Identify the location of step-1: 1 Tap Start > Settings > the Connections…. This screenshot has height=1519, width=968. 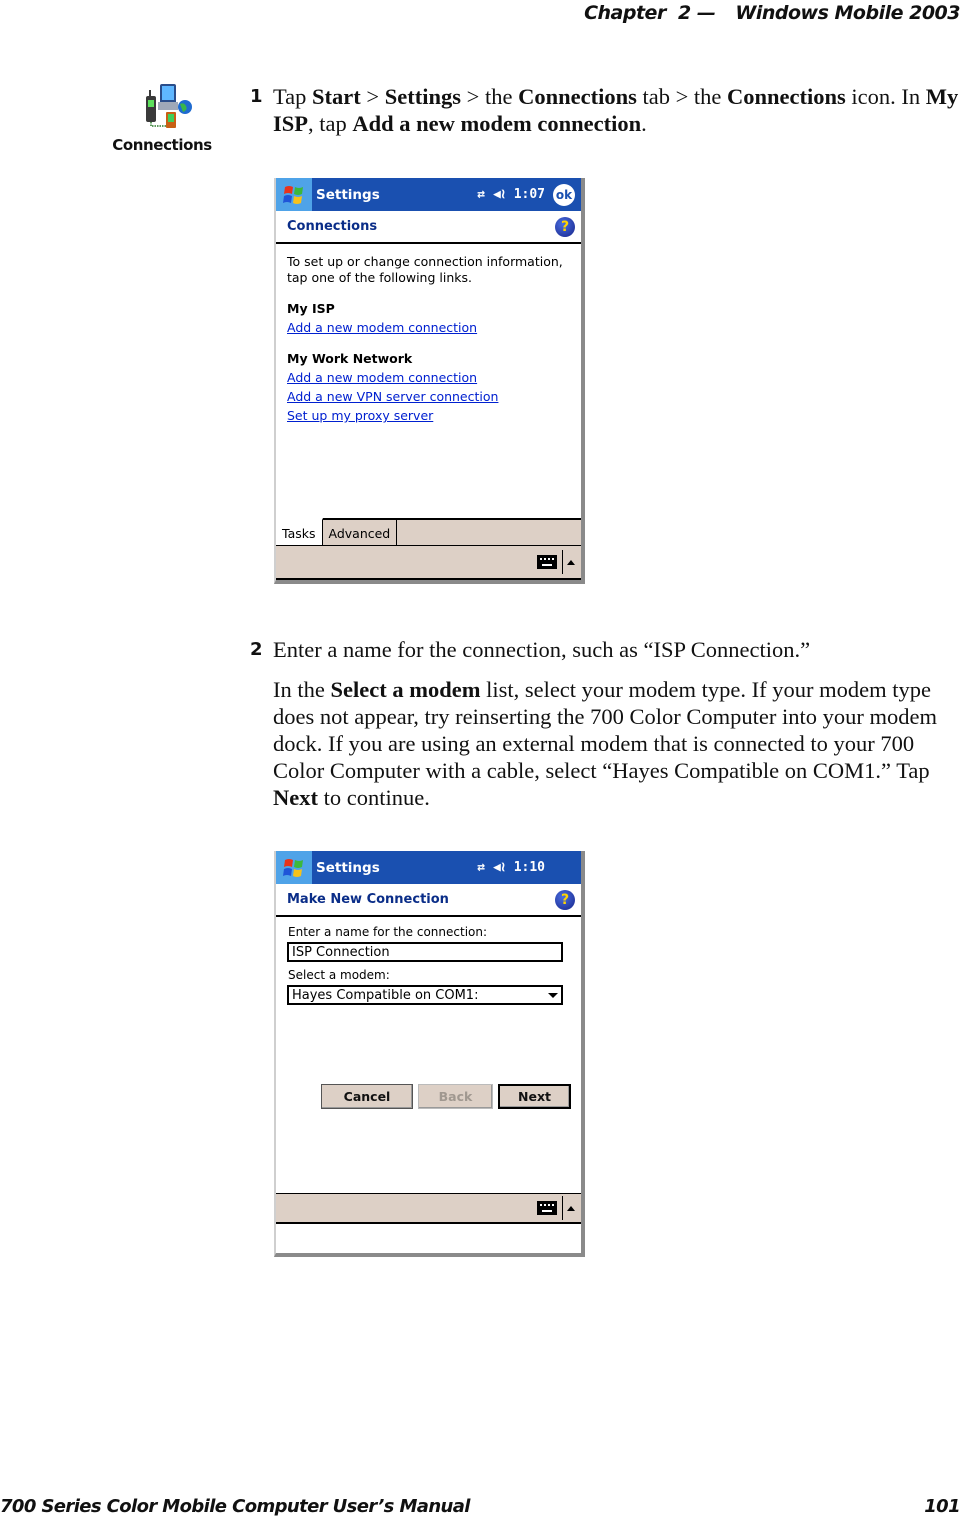
(608, 110).